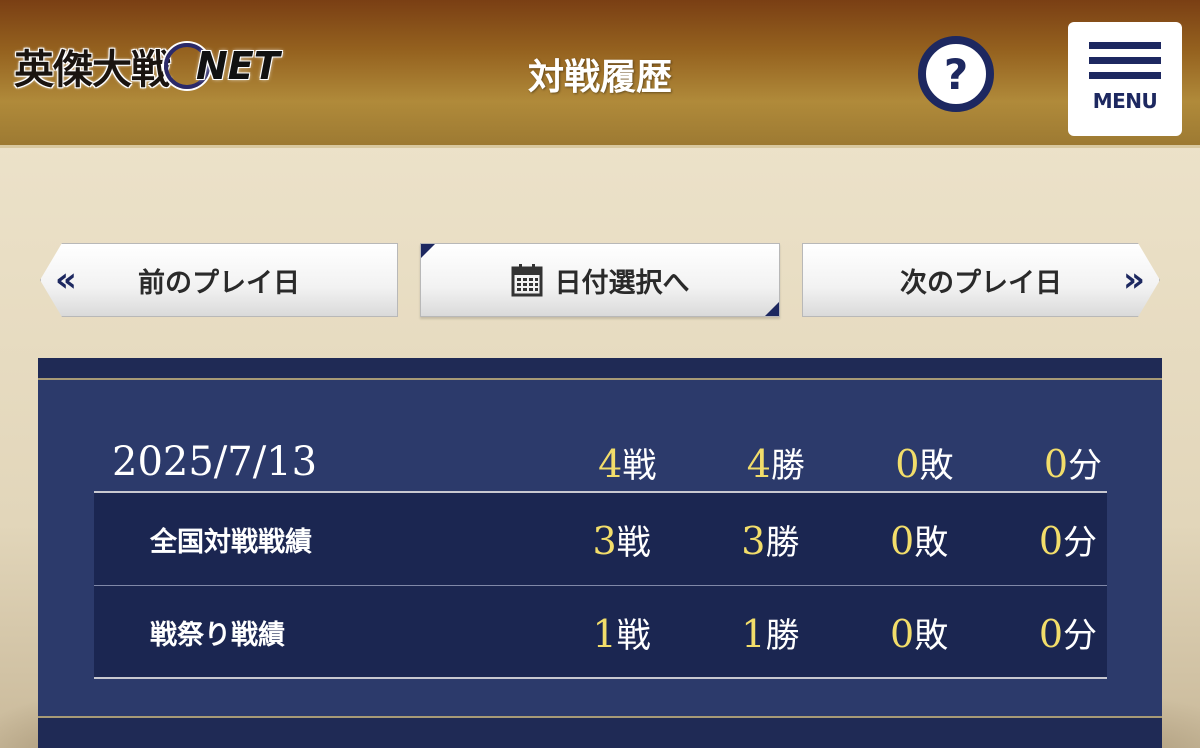 The width and height of the screenshot is (1200, 748). I want to click on row-wins: 3勝, so click(770, 540).